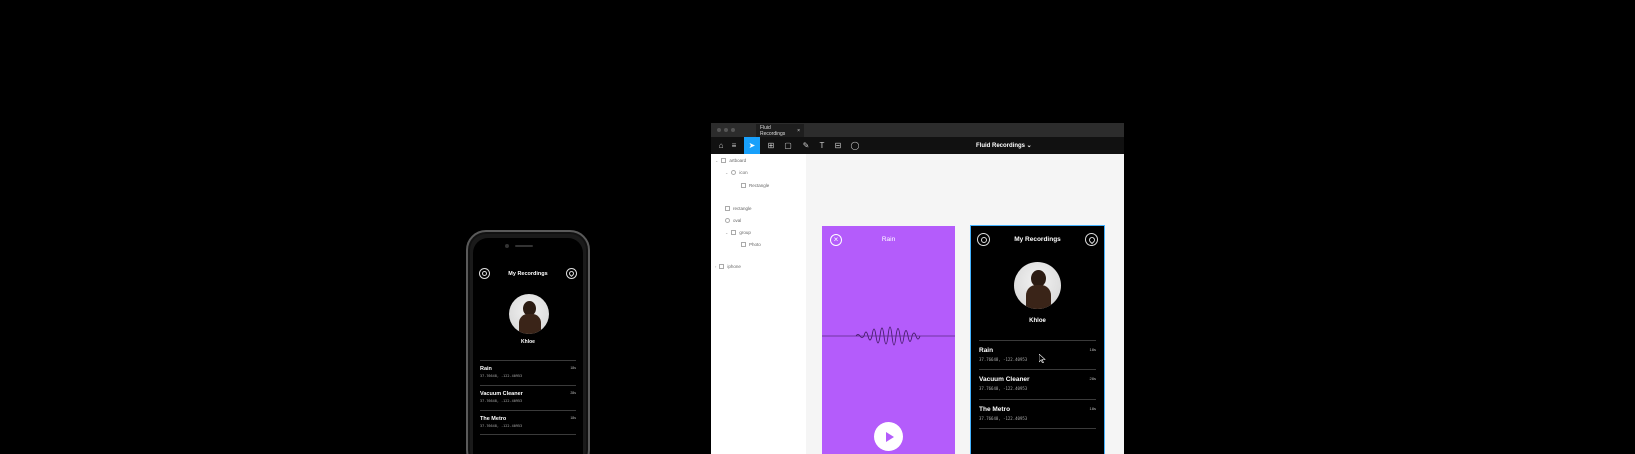  I want to click on shape-tool-icon: ▢, so click(788, 145).